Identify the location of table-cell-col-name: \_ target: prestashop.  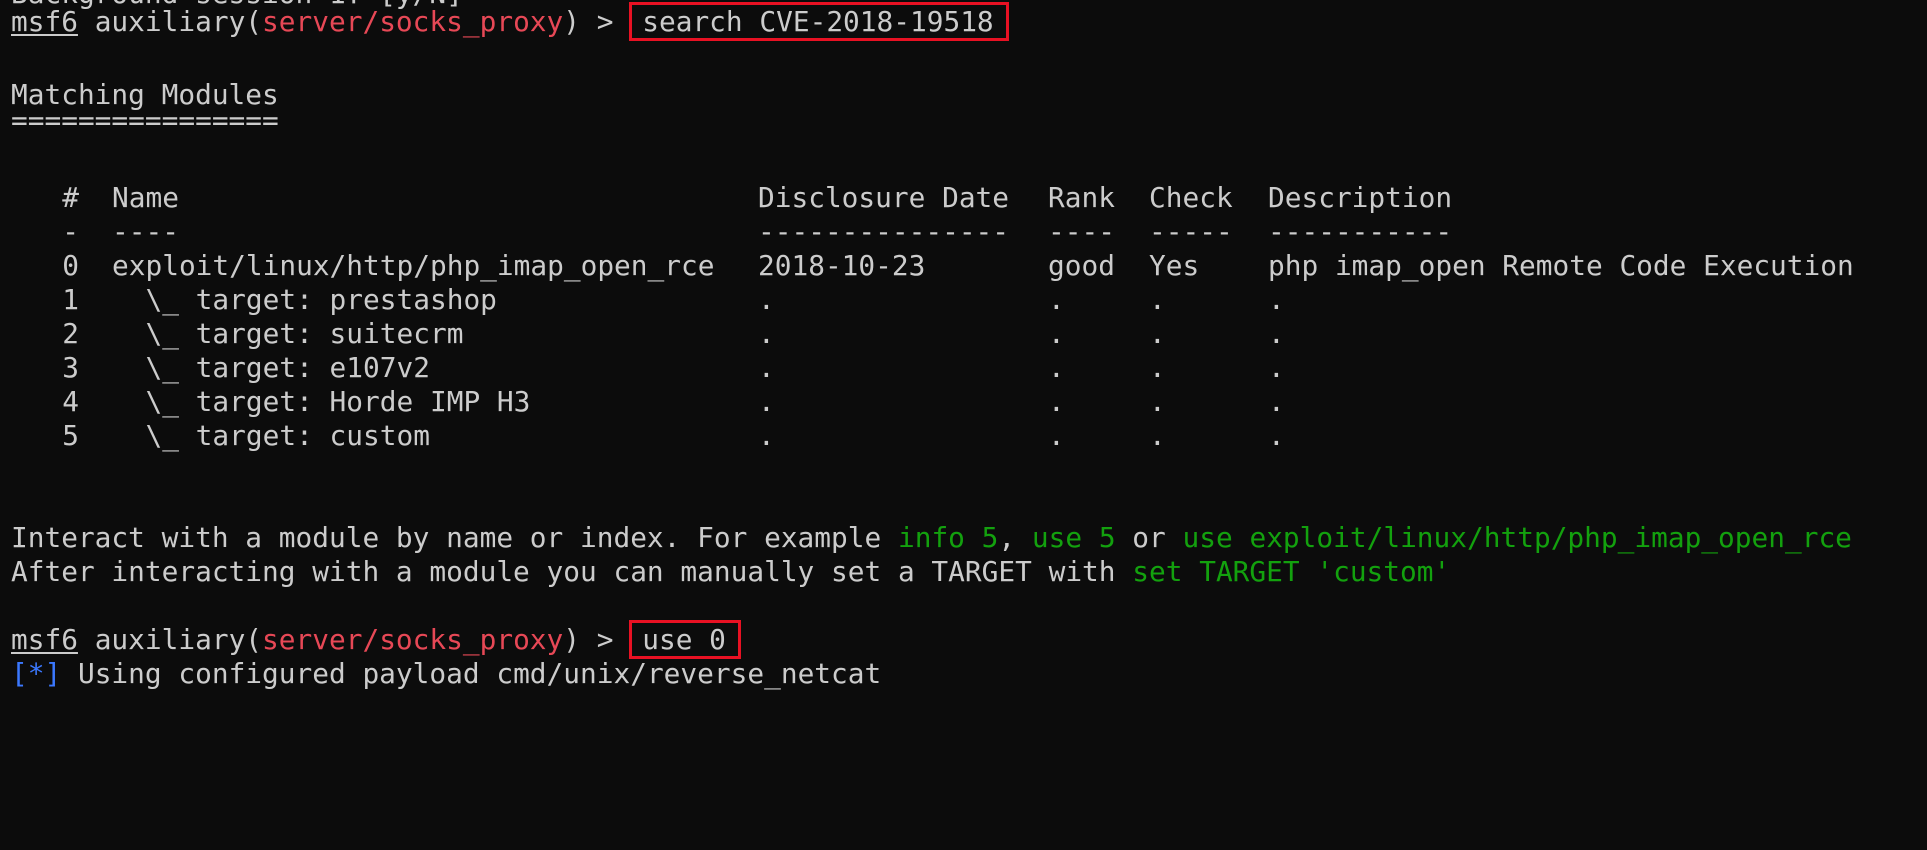
(304, 299).